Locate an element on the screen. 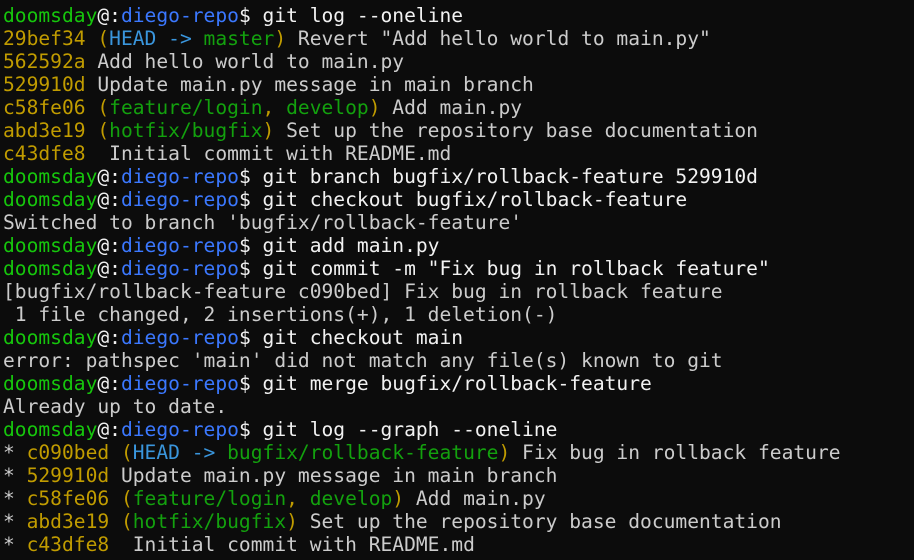  branch-ref: bugfix/rollback-feature is located at coordinates (363, 452).